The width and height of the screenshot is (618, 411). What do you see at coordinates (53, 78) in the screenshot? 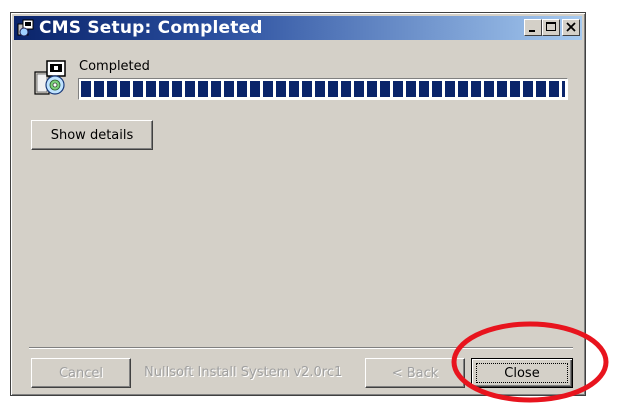
I see `setup-package-icon` at bounding box center [53, 78].